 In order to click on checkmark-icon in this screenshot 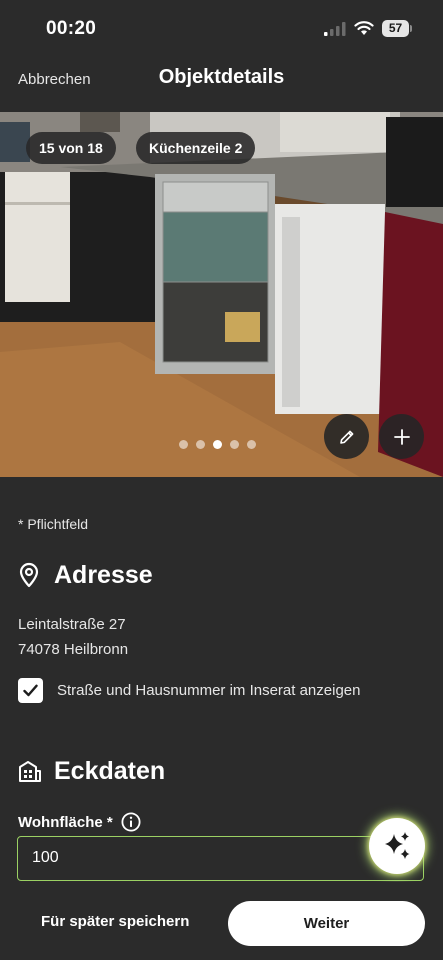, I will do `click(30, 690)`.